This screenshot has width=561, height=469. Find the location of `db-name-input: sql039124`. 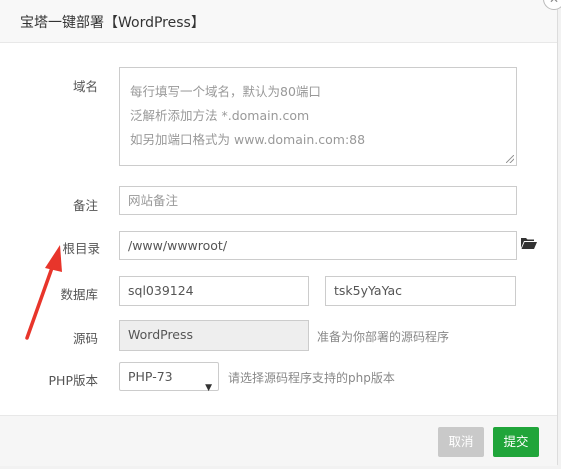

db-name-input: sql039124 is located at coordinates (214, 291).